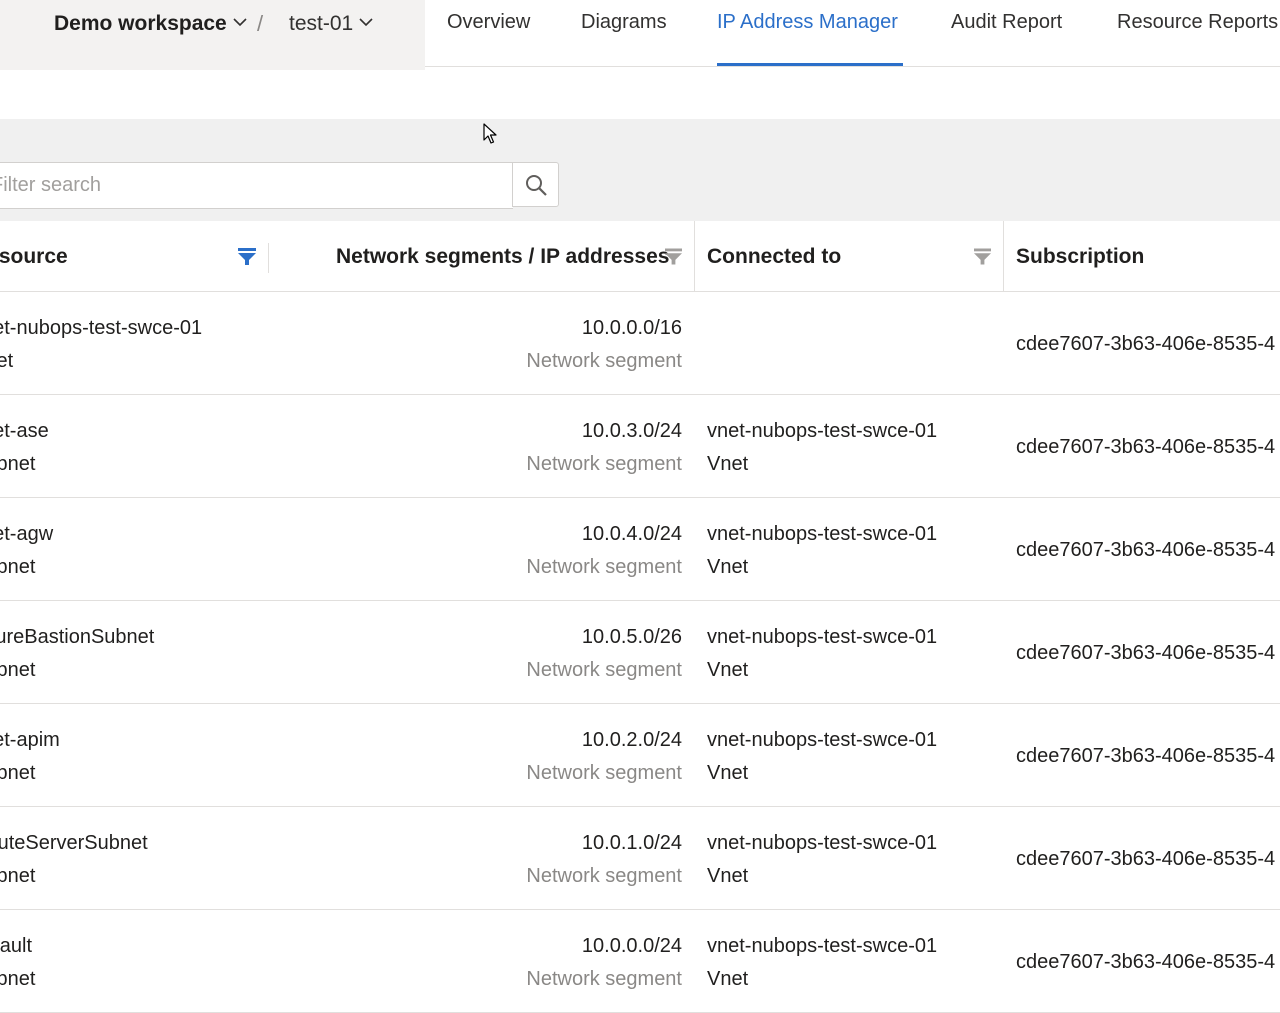 The height and width of the screenshot is (1013, 1280). I want to click on search-icon, so click(536, 185).